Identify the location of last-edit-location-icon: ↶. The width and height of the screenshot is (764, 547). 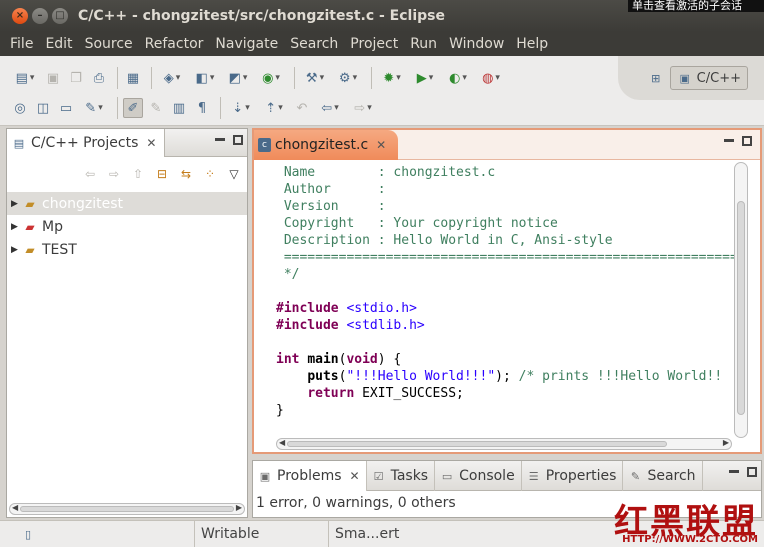
(302, 108).